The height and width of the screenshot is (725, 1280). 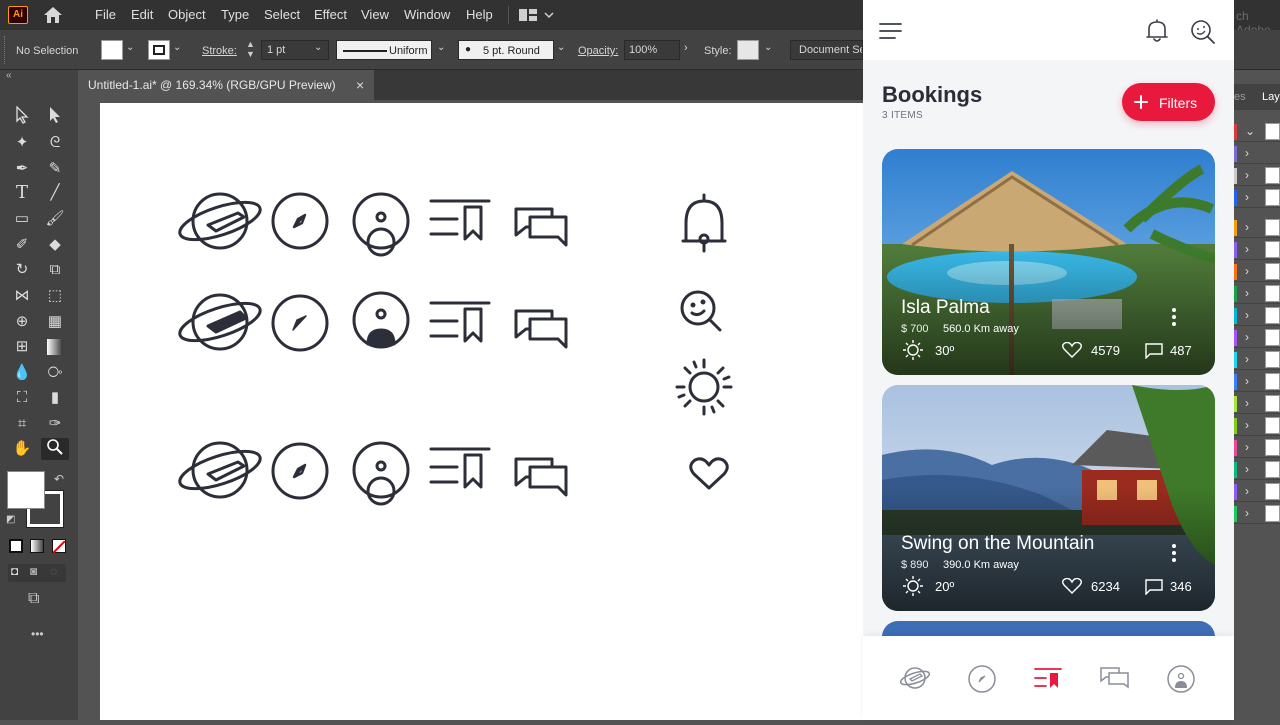 I want to click on color-mode-icon, so click(x=16, y=546).